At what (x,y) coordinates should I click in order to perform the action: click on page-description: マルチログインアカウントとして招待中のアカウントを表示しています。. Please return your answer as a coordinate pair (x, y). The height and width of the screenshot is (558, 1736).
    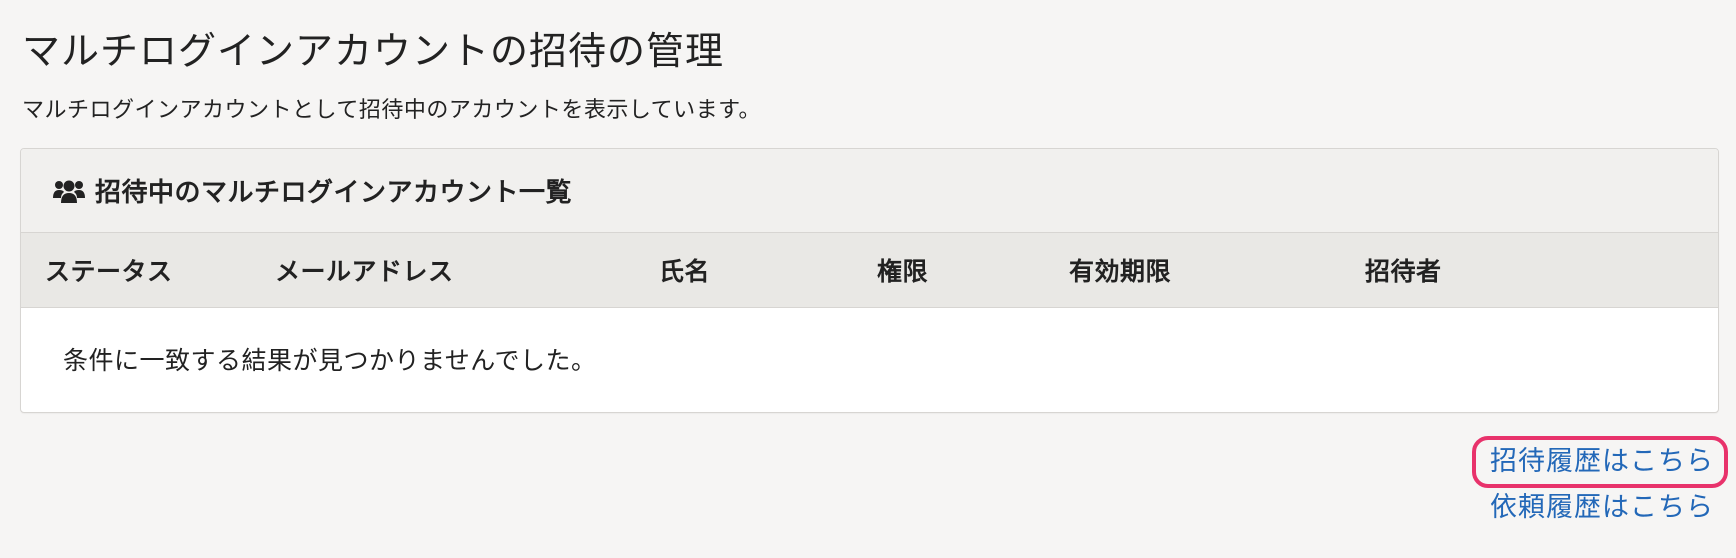
    Looking at the image, I should click on (391, 110).